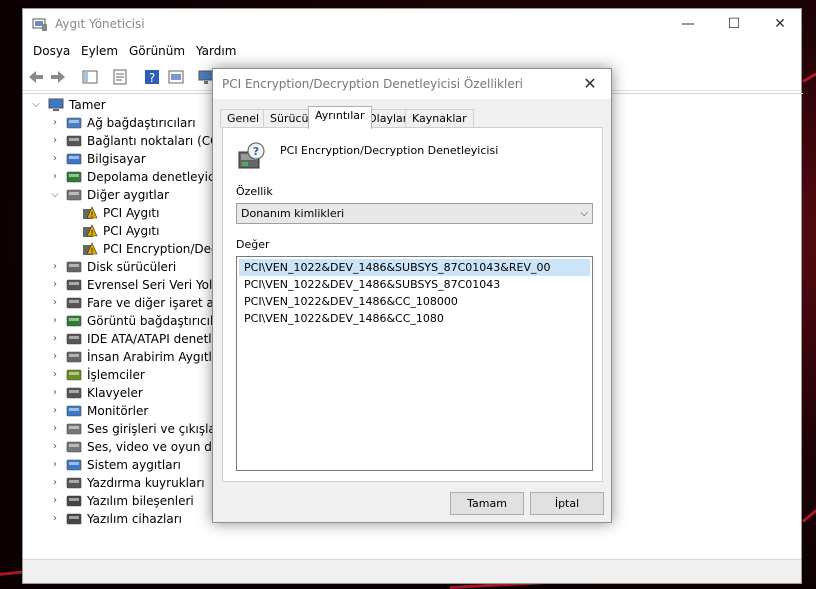  Describe the element at coordinates (74, 501) in the screenshot. I see `software-component-icon` at that location.